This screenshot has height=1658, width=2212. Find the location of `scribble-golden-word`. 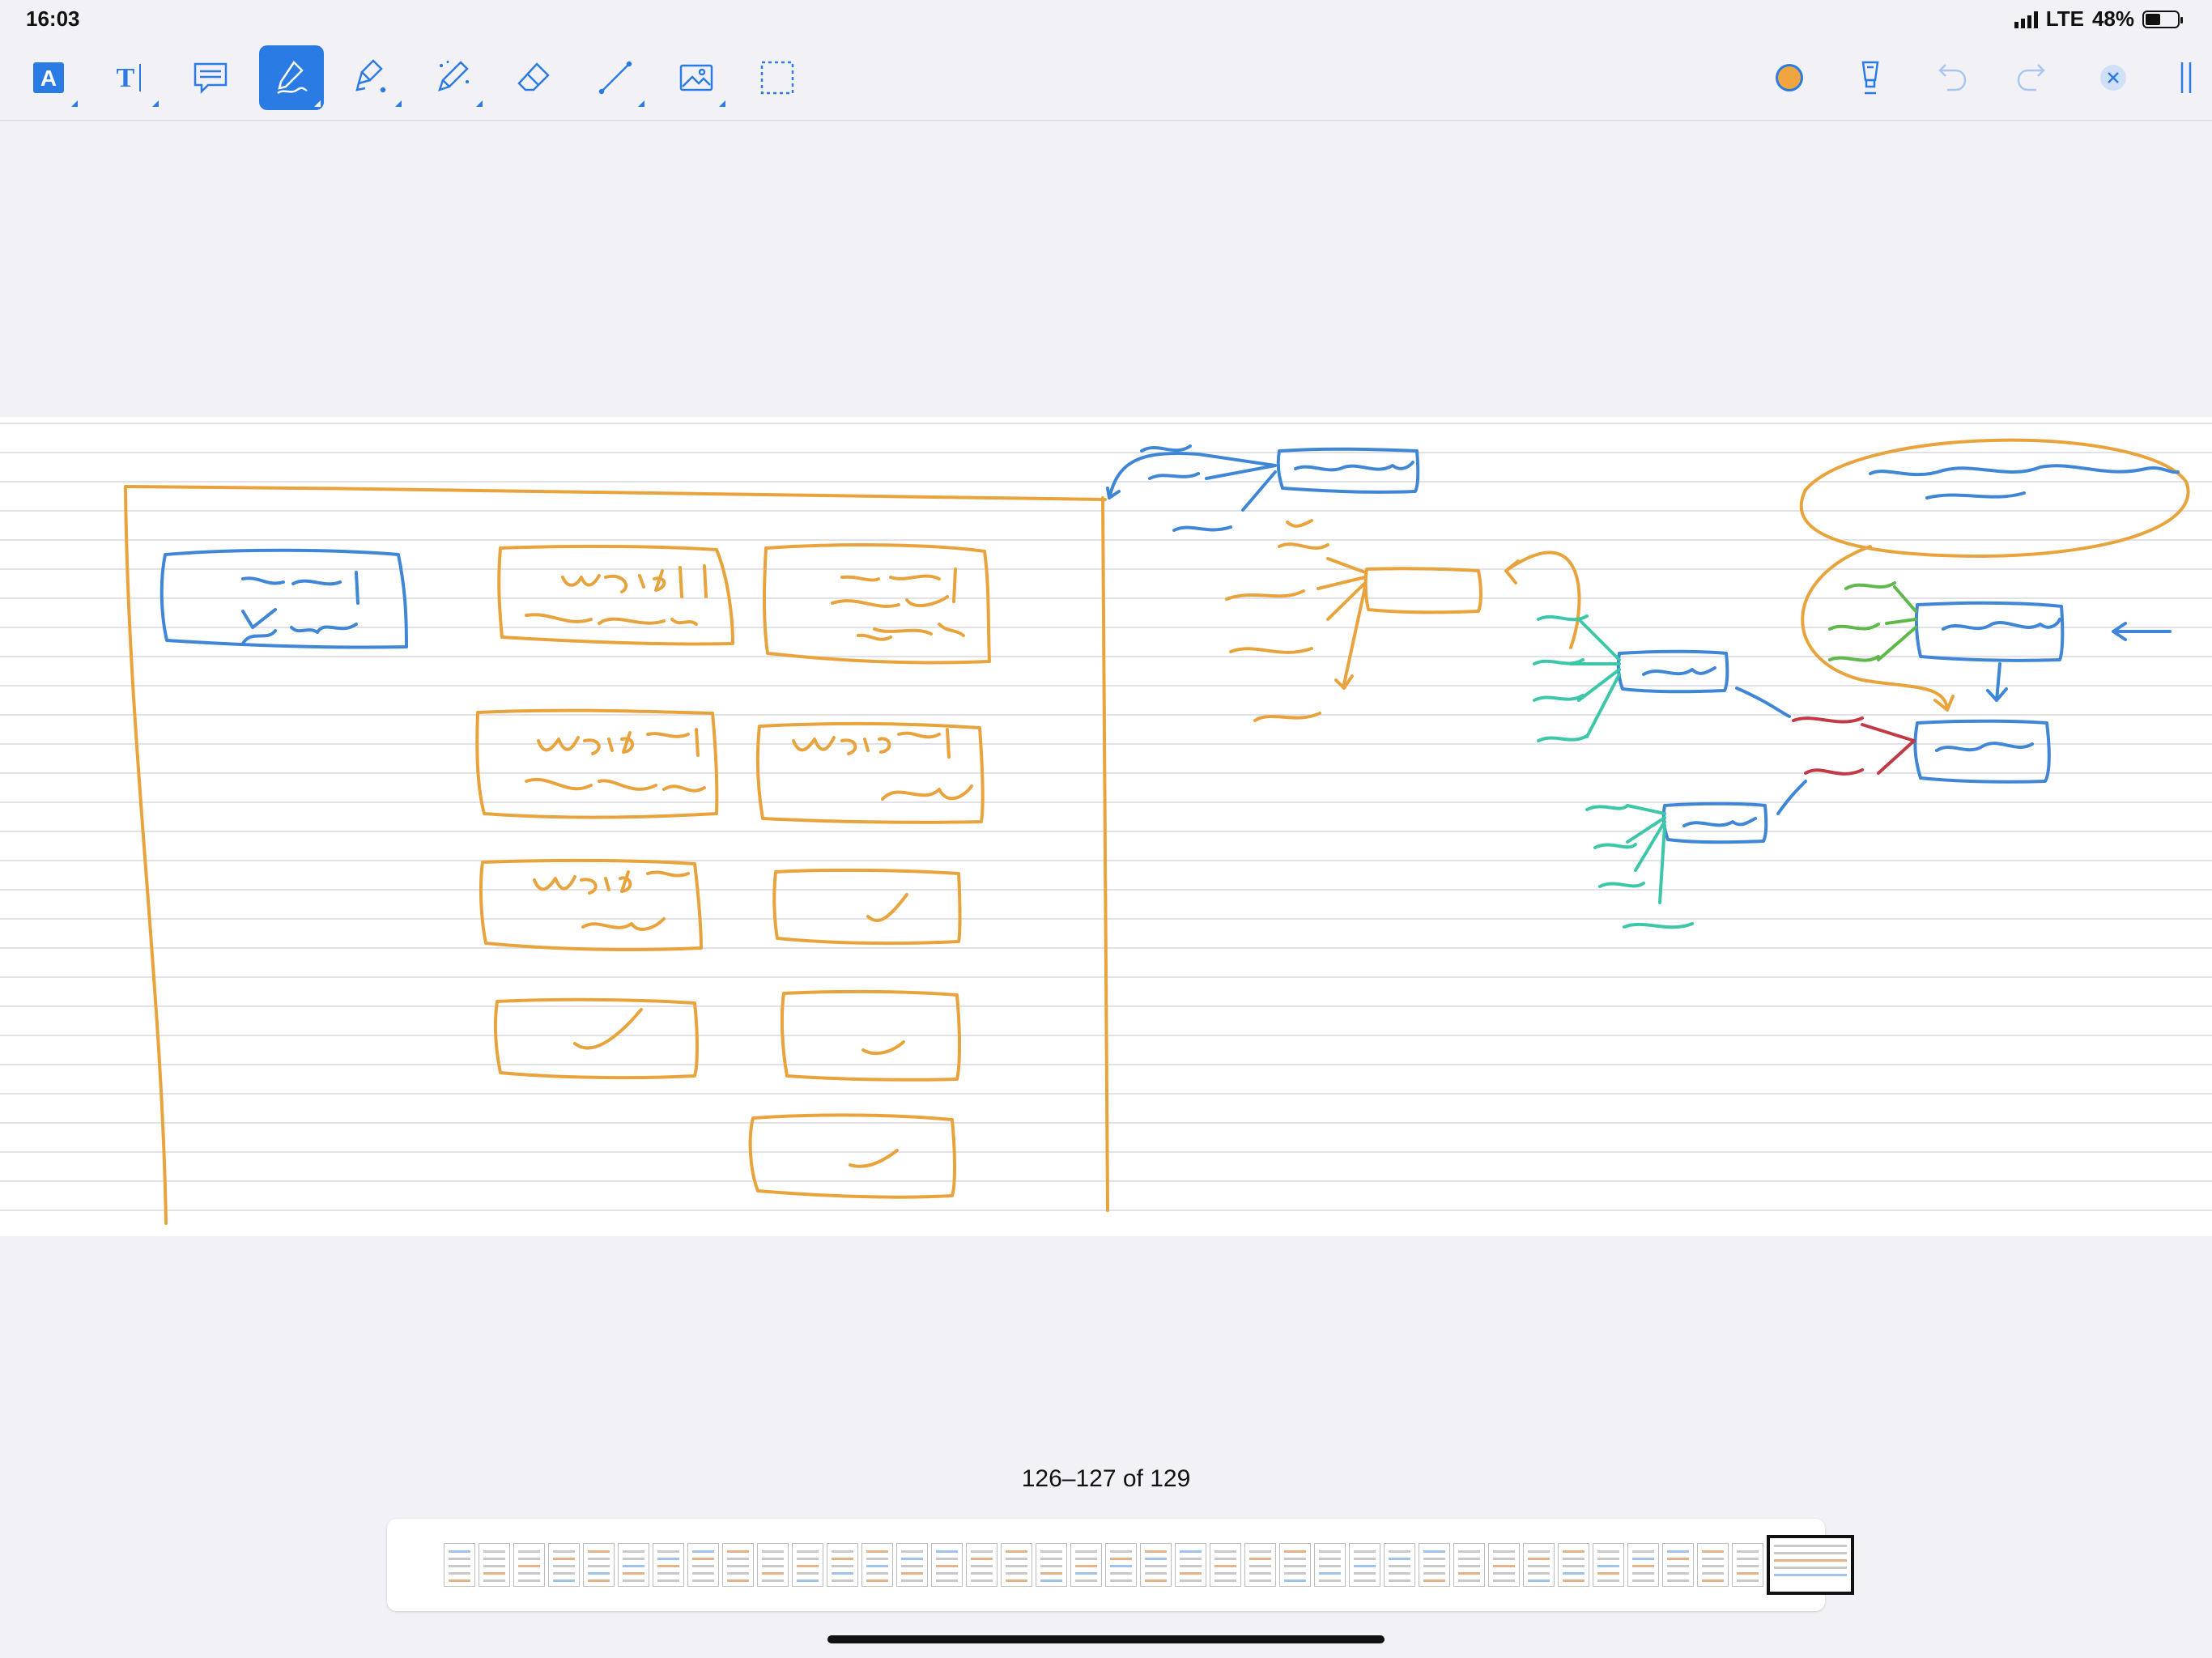

scribble-golden-word is located at coordinates (616, 595).